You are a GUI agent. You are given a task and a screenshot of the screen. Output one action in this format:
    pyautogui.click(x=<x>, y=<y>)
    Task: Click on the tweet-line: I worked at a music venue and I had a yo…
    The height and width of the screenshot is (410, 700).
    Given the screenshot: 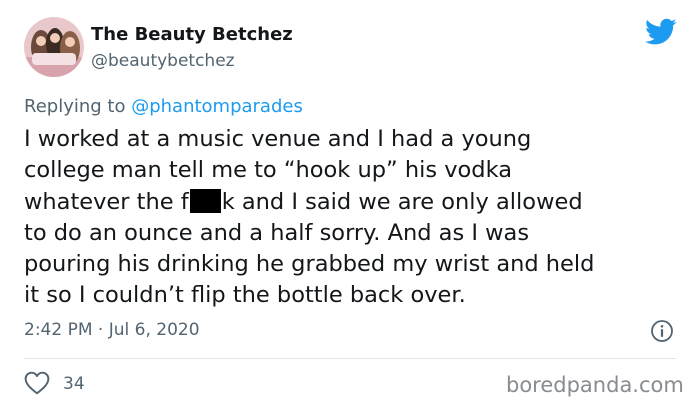 What is the action you would take?
    pyautogui.click(x=278, y=139)
    